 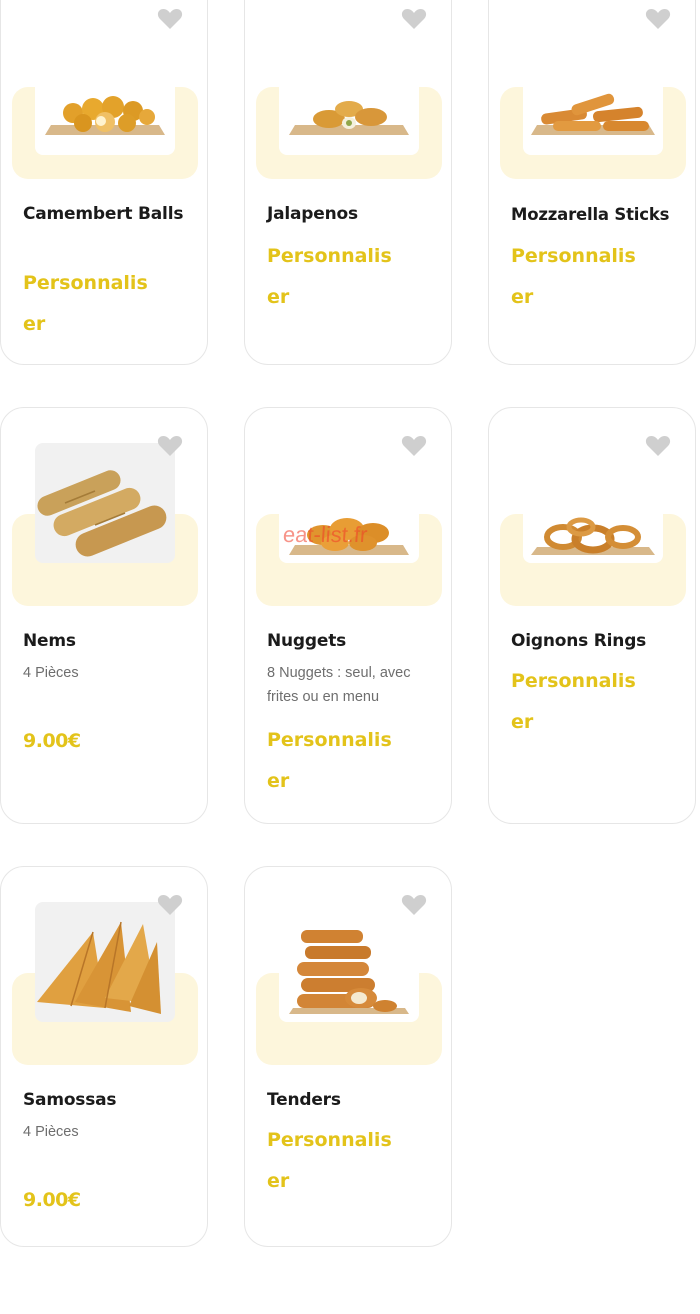 What do you see at coordinates (105, 95) in the screenshot?
I see `camembert-balls-photo` at bounding box center [105, 95].